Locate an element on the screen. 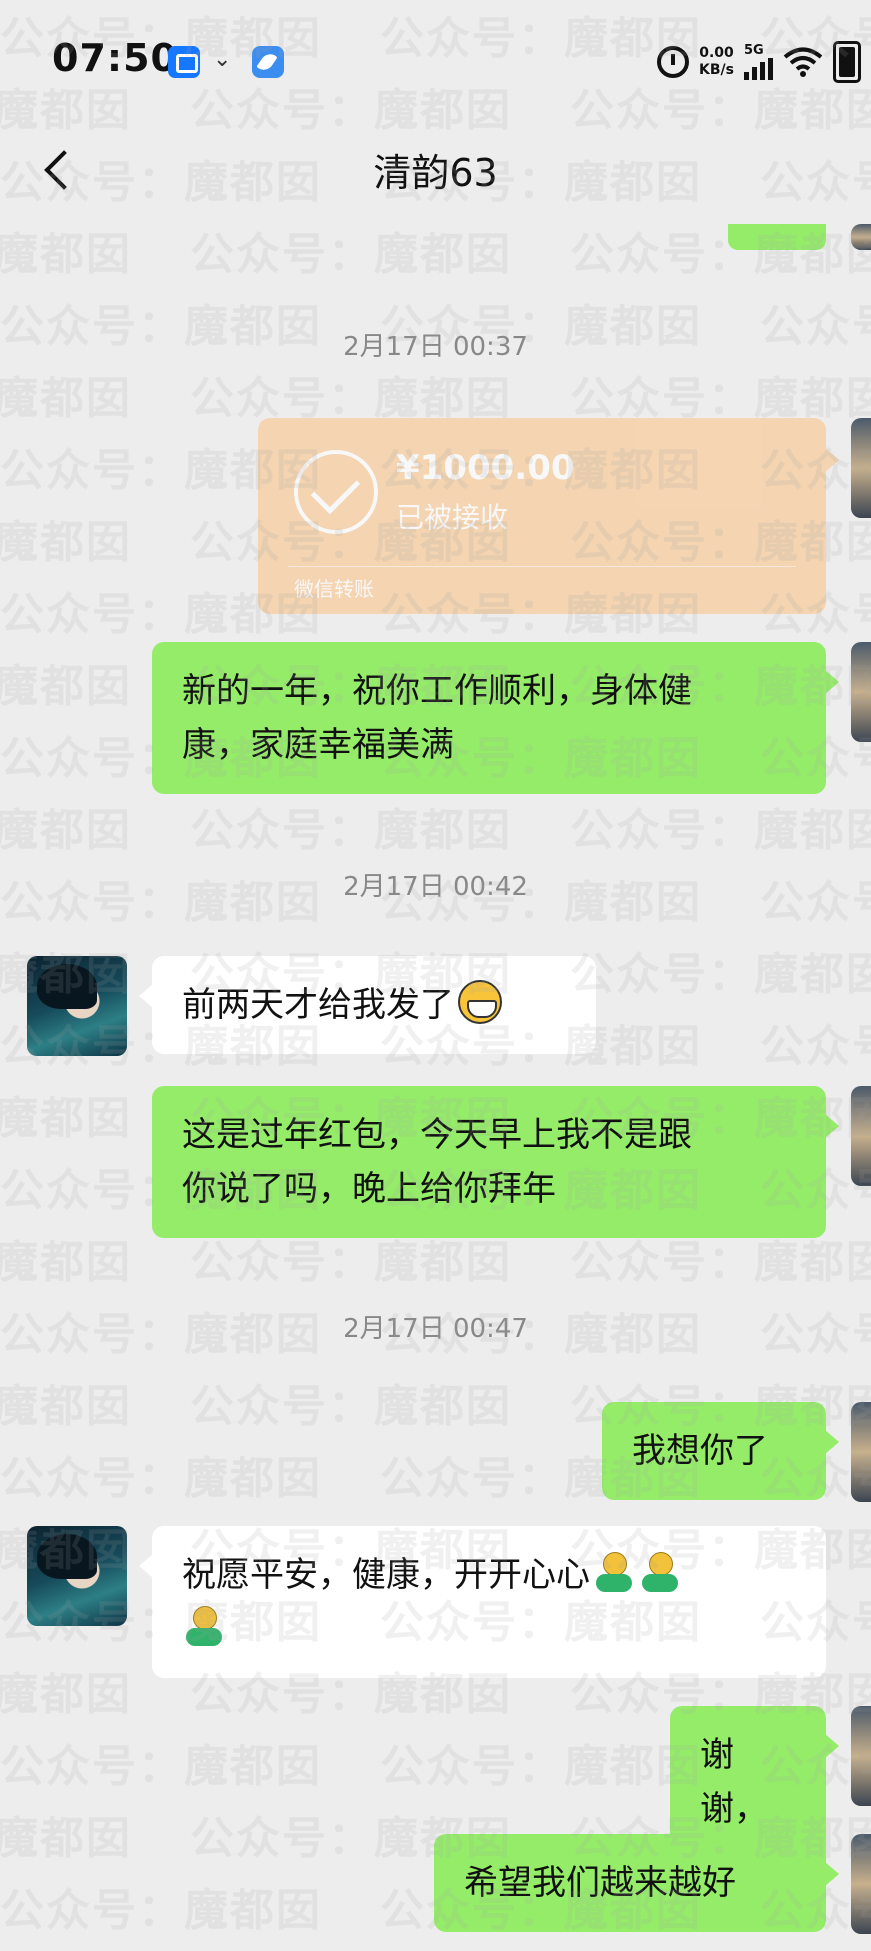 Image resolution: width=871 pixels, height=1951 pixels. timestamp: 2月17日 00:47 is located at coordinates (435, 1329).